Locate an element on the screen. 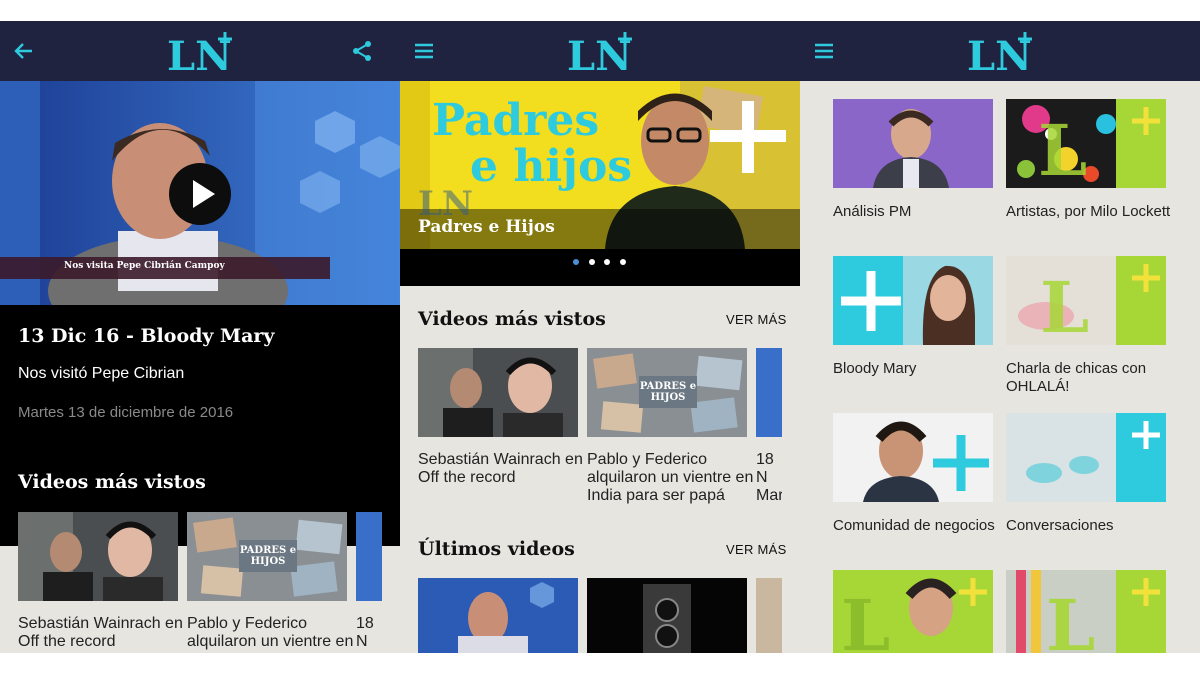  program-label: Conversaciones is located at coordinates (1088, 526).